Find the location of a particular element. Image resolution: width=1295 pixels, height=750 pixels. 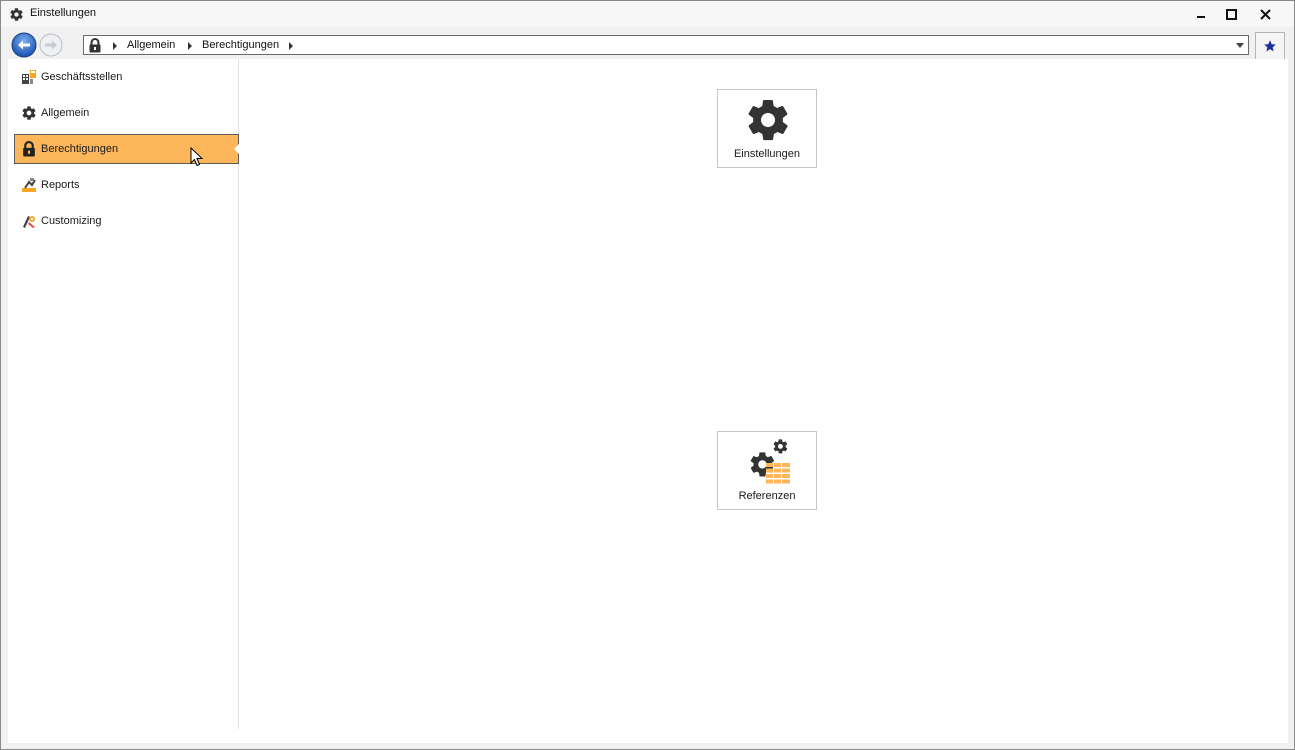

maximize-button is located at coordinates (1231, 14).